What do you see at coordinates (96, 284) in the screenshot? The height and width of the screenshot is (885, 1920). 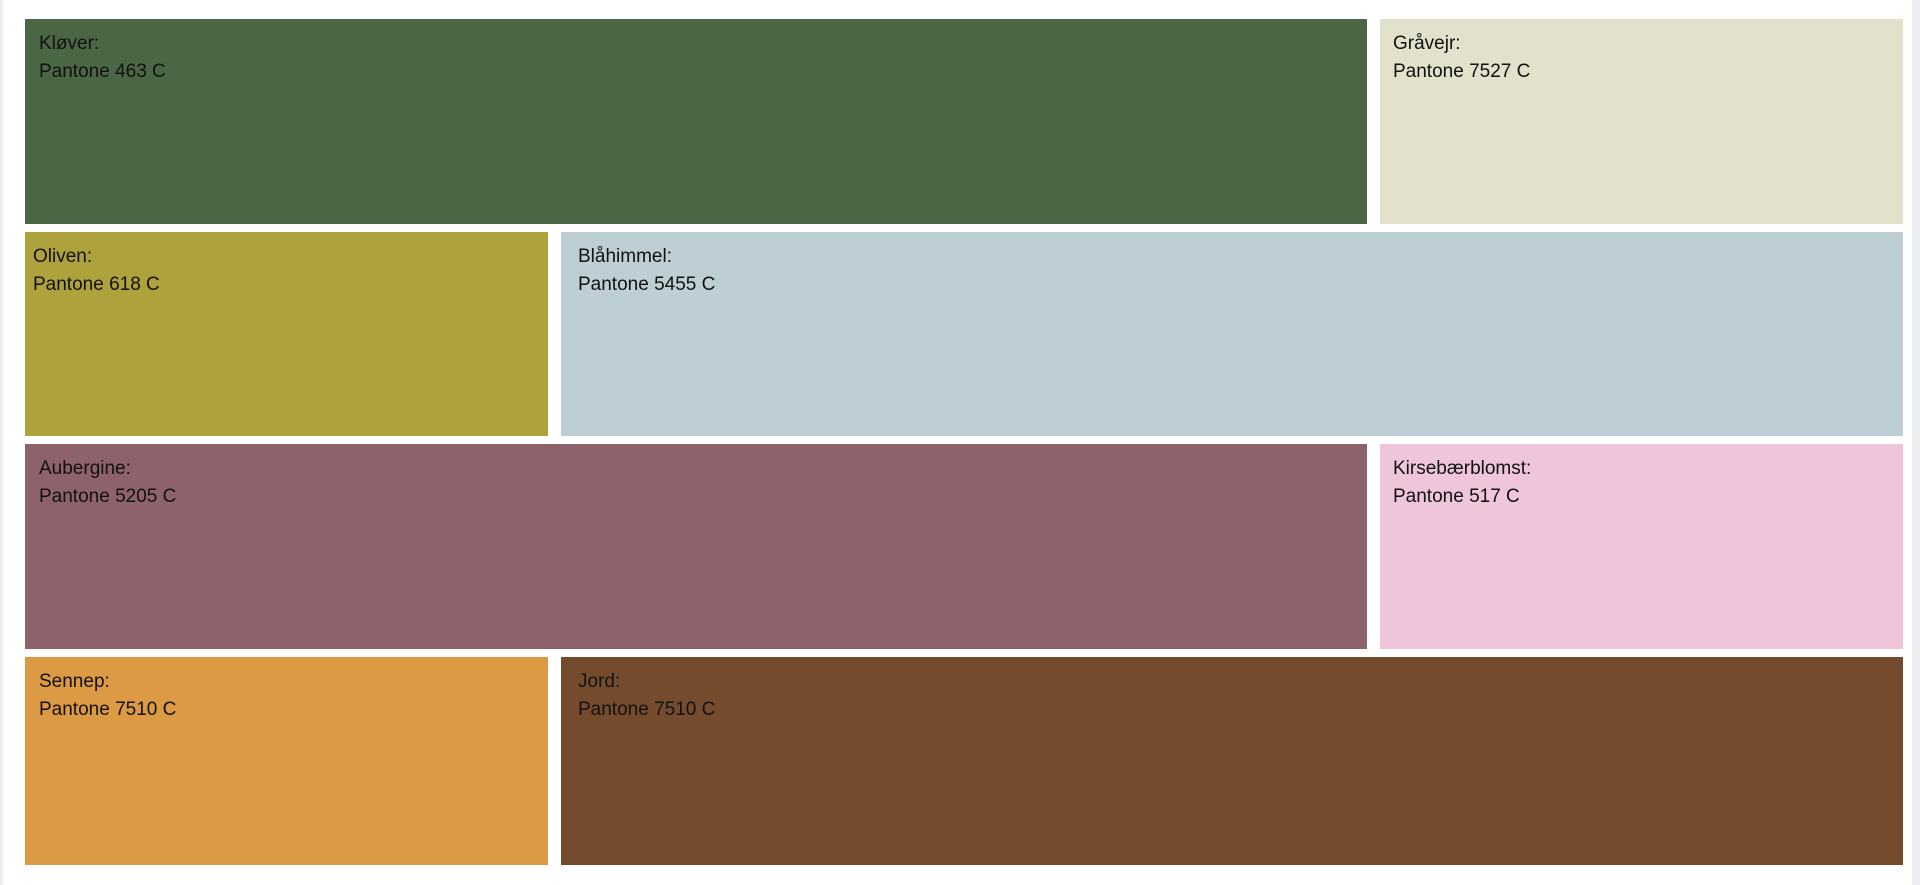 I see `swatch-code: Pantone 618 C` at bounding box center [96, 284].